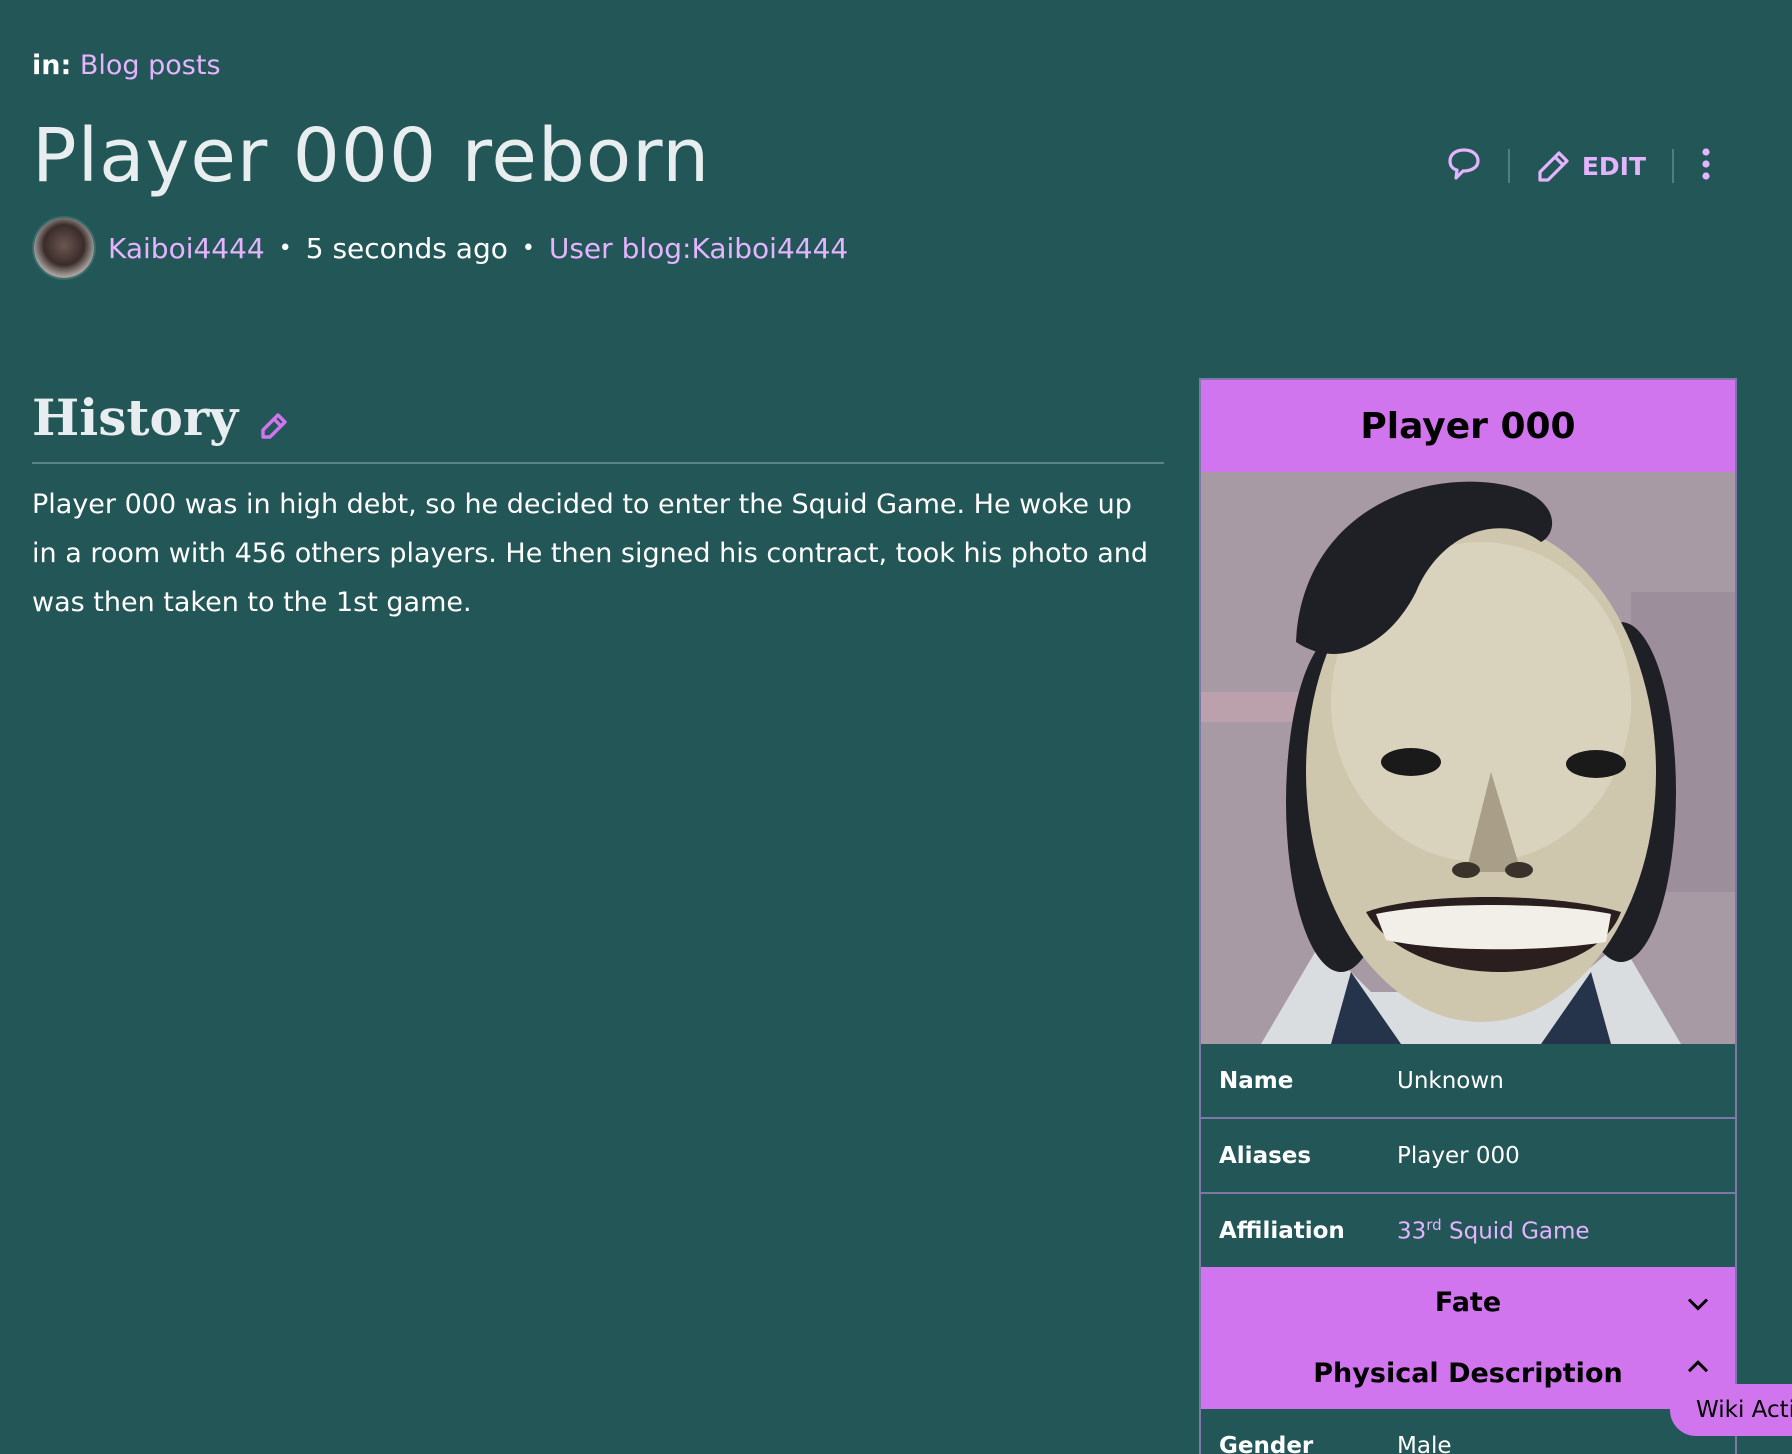 The height and width of the screenshot is (1454, 1792). I want to click on wiki-activity-button: Wiki Activity, so click(1731, 1410).